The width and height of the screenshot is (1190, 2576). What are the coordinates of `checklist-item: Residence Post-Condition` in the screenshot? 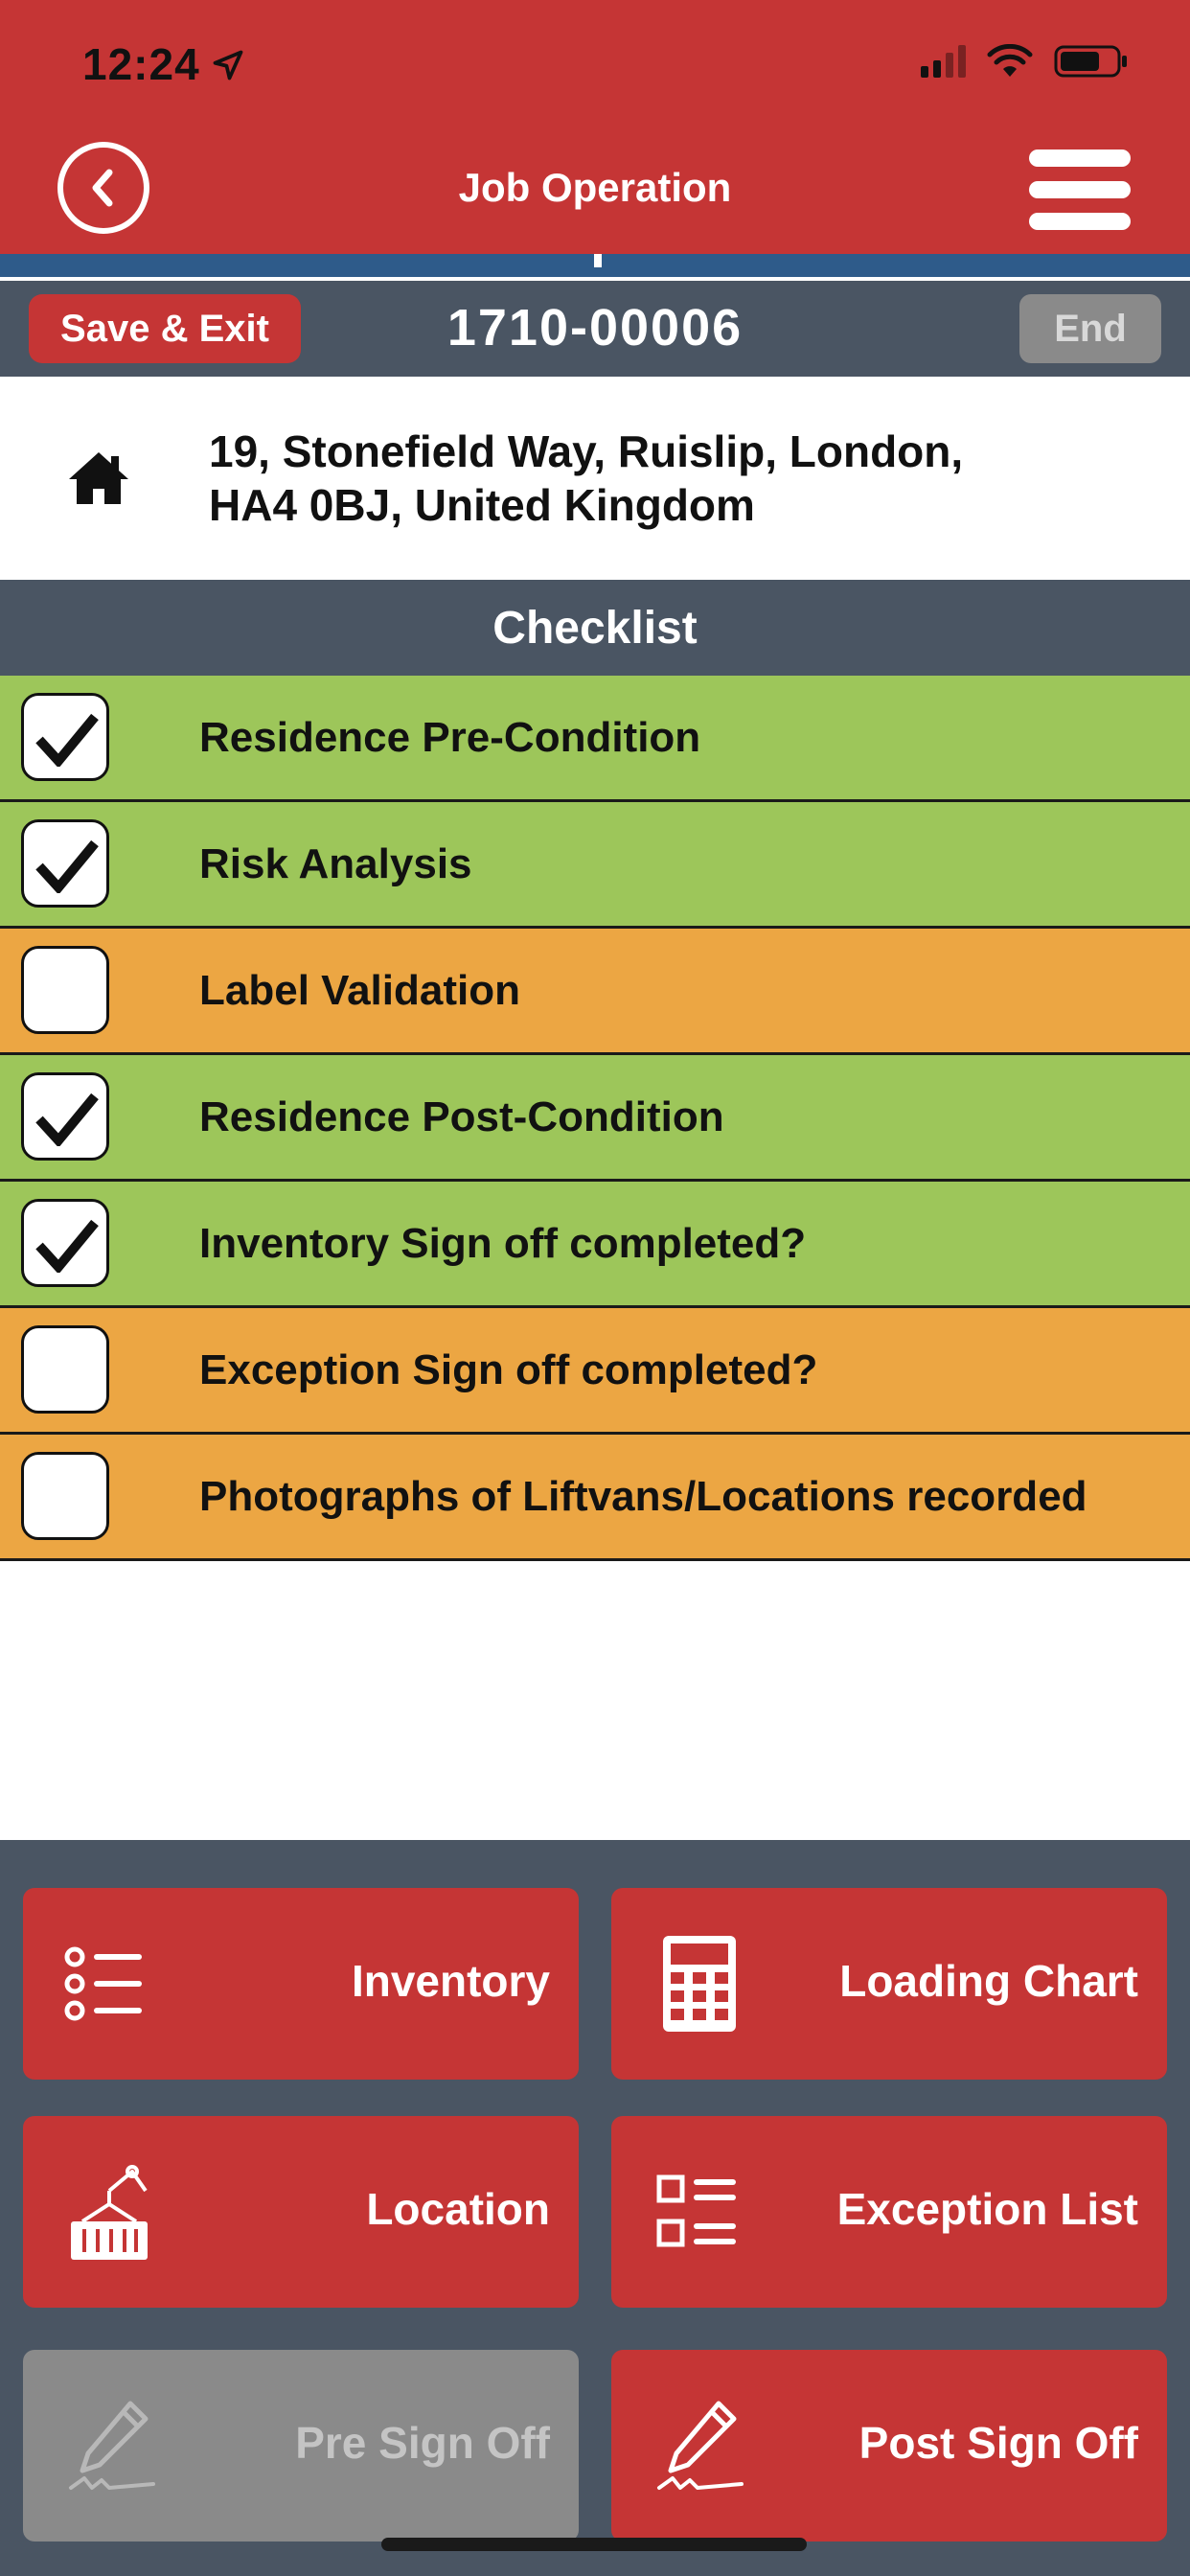 It's located at (595, 1118).